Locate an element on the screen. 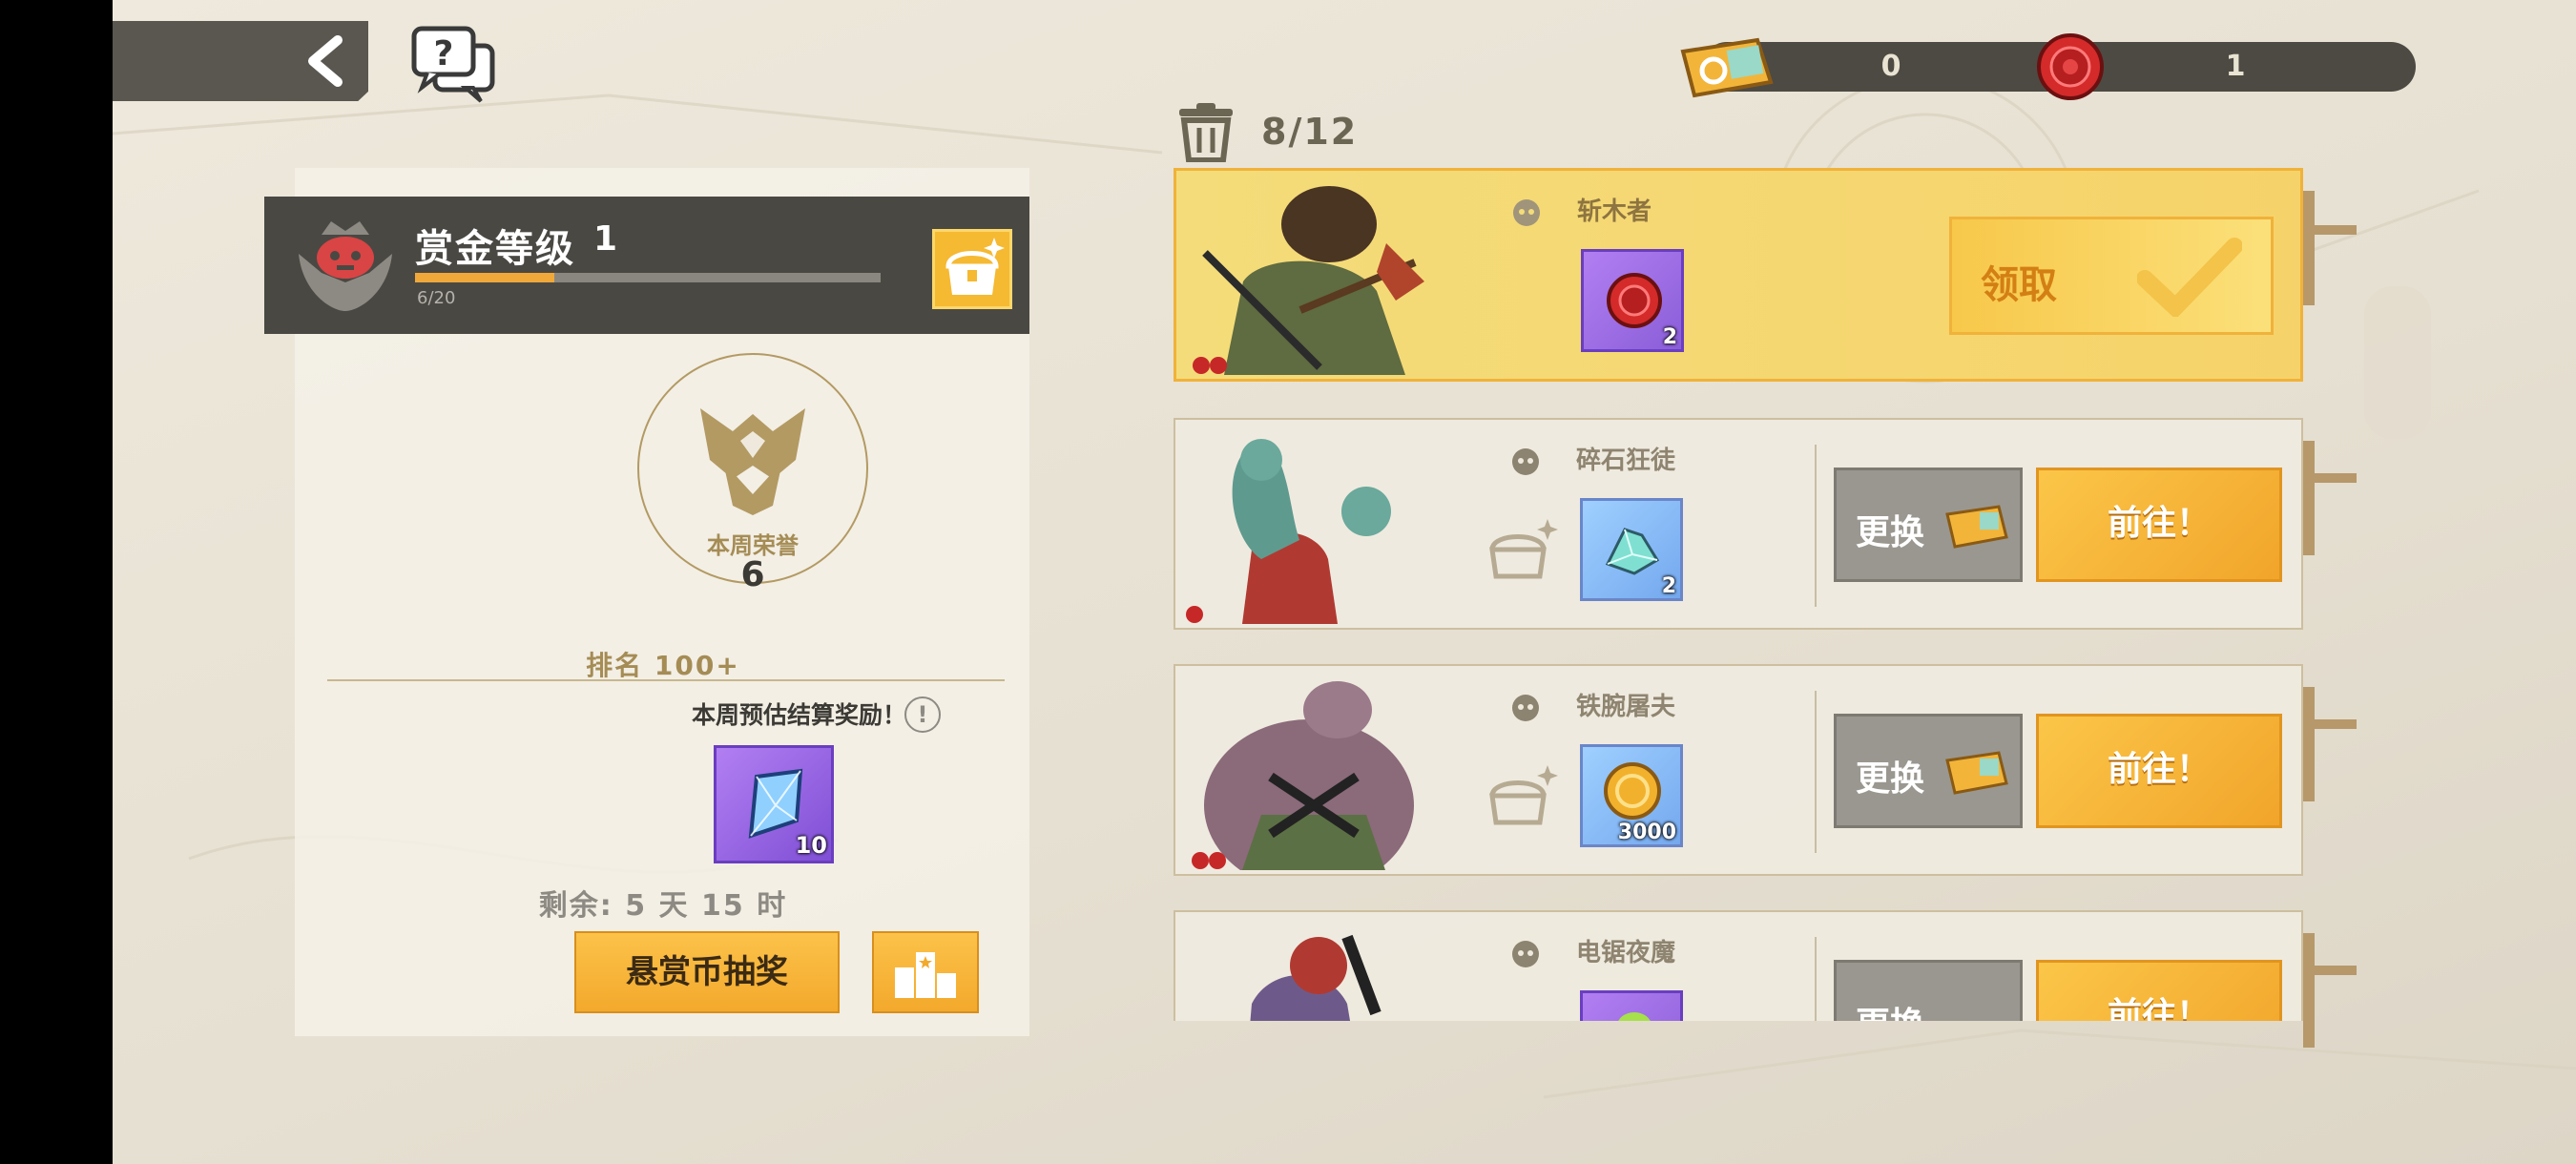  list-side-decoration is located at coordinates (2330, 619).